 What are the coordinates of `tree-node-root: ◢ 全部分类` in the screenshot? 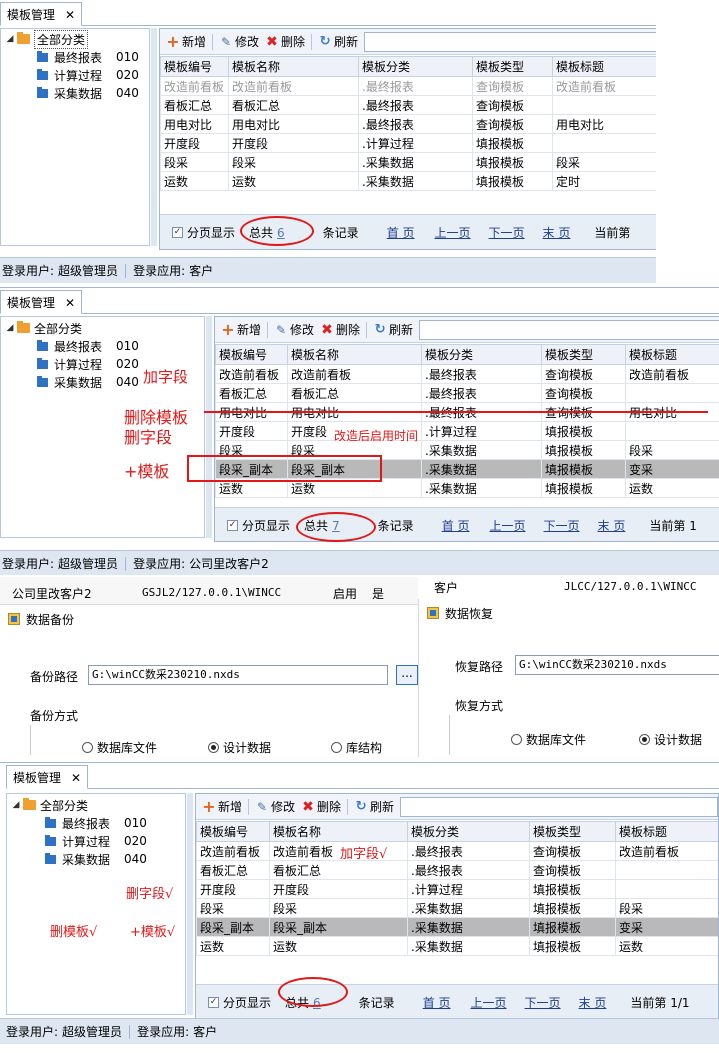 It's located at (48, 805).